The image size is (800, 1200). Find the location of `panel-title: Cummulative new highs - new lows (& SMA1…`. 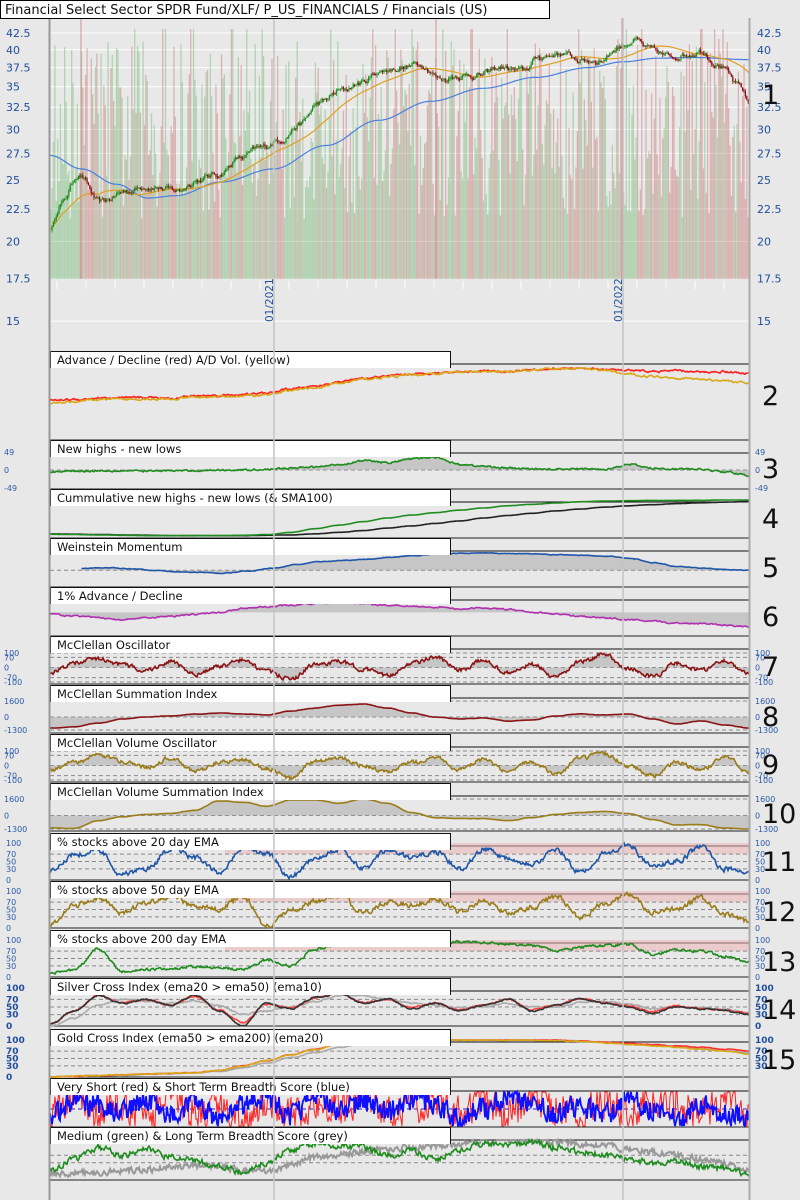

panel-title: Cummulative new highs - new lows (& SMA1… is located at coordinates (195, 498).